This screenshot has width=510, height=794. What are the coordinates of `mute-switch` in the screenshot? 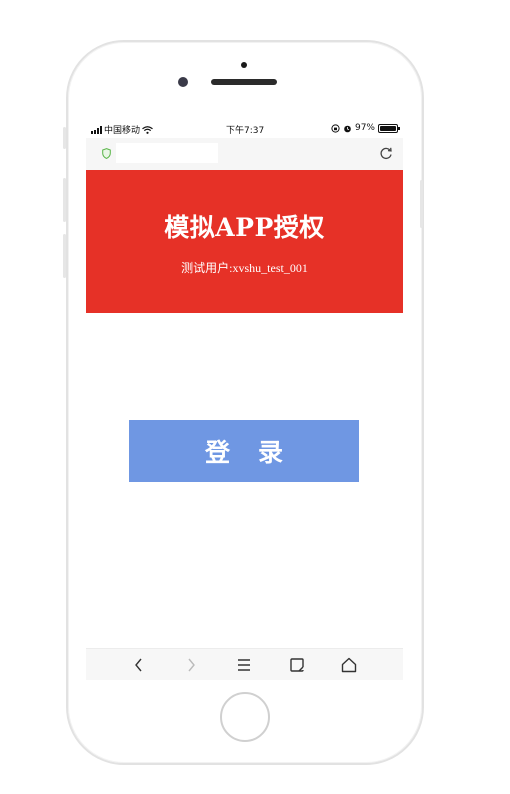 It's located at (64, 138).